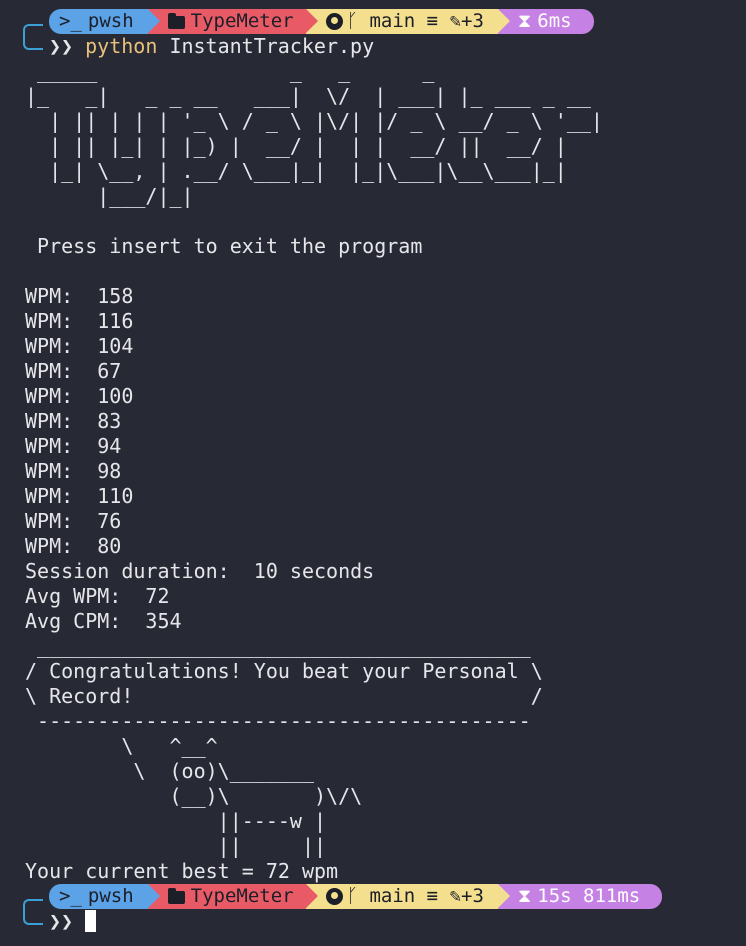 The width and height of the screenshot is (746, 946). Describe the element at coordinates (385, 371) in the screenshot. I see `wpm-reading: WPM: 67` at that location.